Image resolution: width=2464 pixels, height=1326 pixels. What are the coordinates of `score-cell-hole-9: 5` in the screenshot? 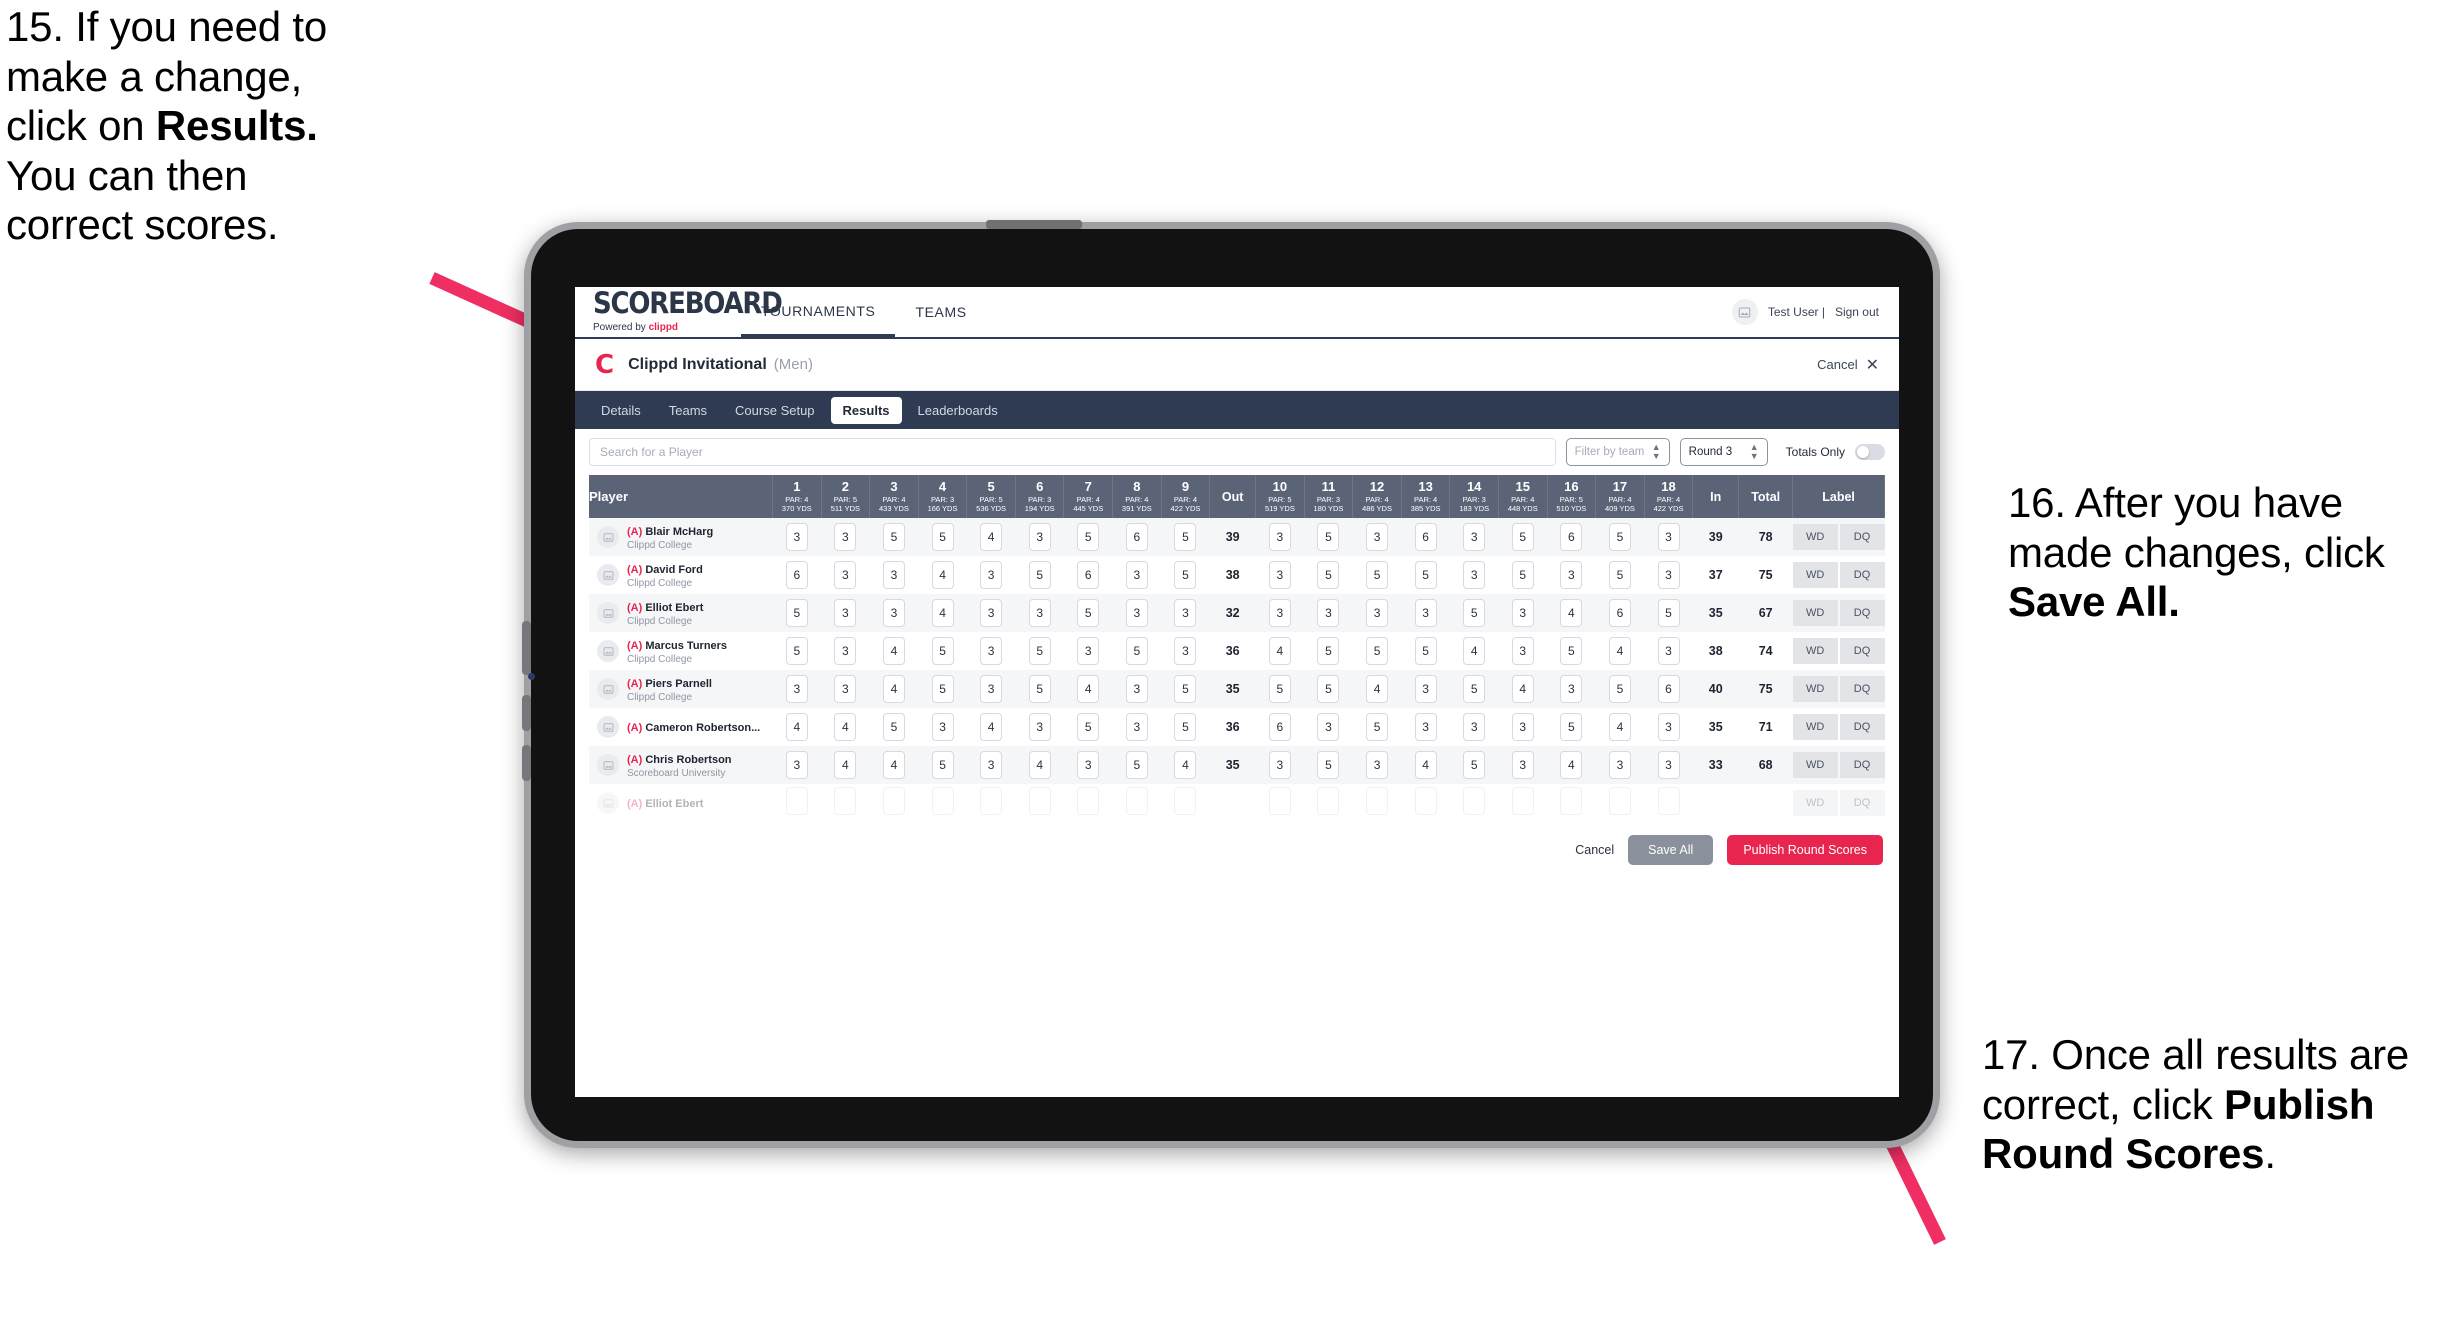 It's located at (1185, 575).